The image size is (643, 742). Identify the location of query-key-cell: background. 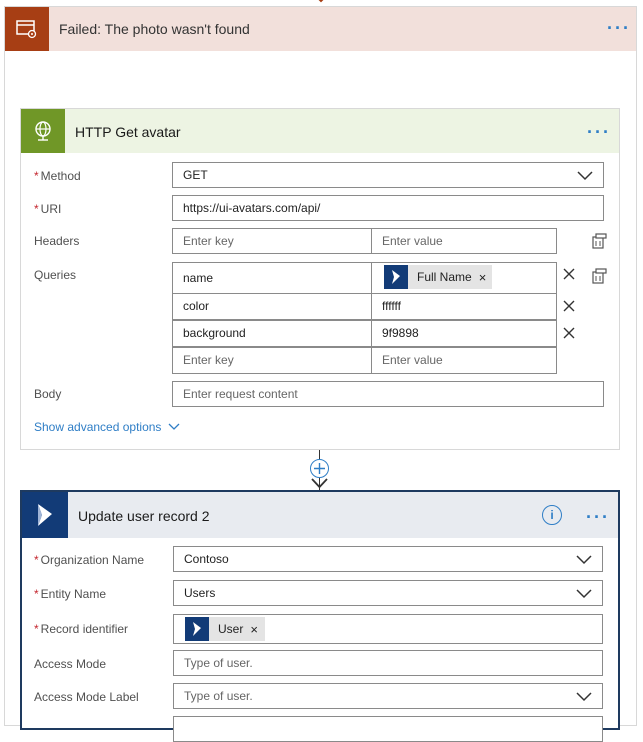
(272, 333).